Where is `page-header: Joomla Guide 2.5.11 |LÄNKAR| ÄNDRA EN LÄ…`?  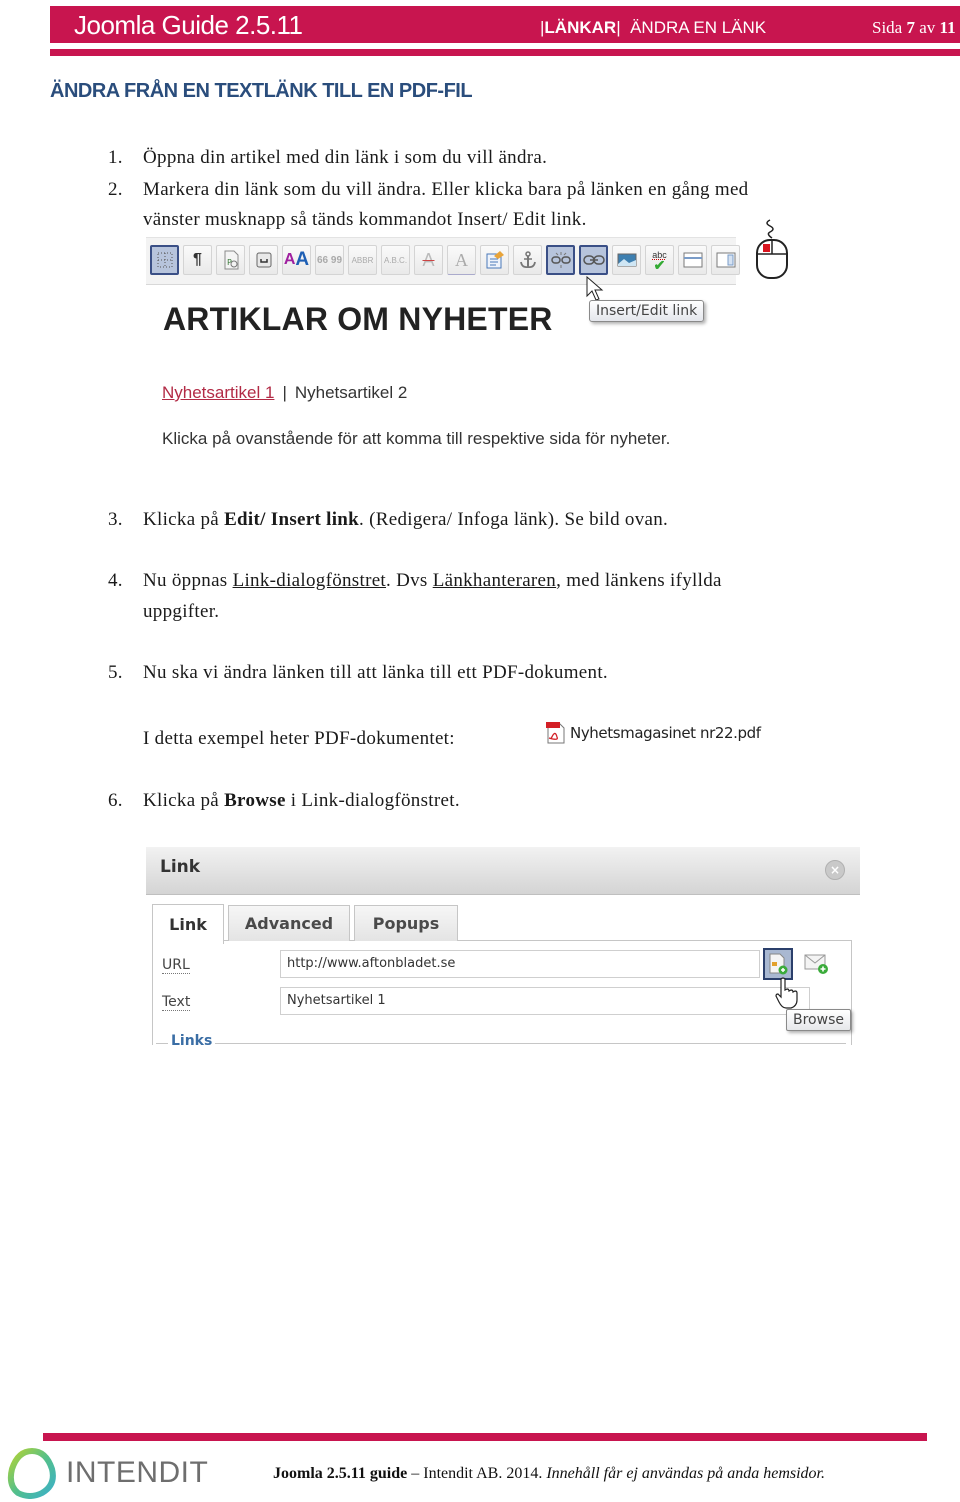 page-header: Joomla Guide 2.5.11 |LÄNKAR| ÄNDRA EN LÄ… is located at coordinates (505, 24).